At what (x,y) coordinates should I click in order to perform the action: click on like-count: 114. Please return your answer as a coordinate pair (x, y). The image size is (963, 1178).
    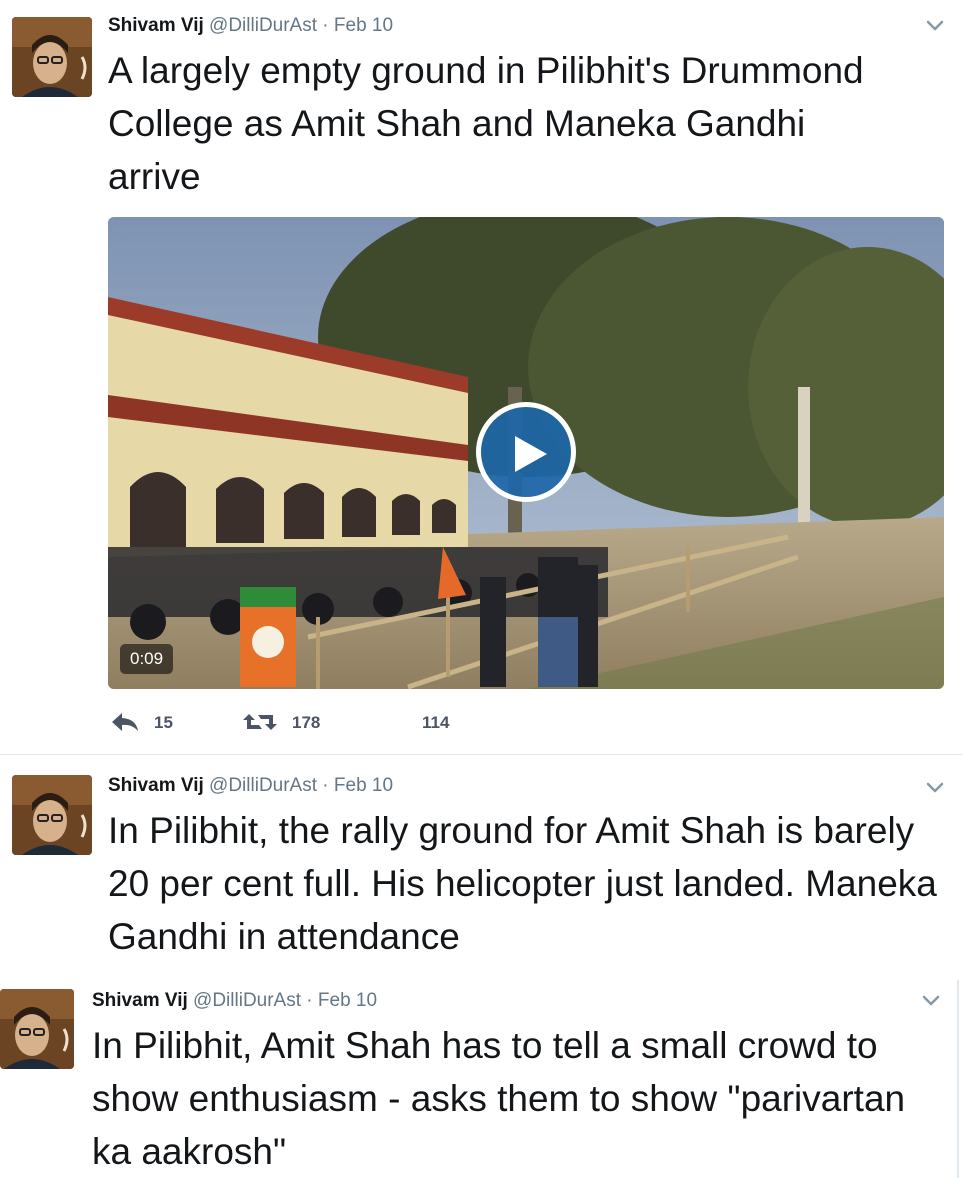
    Looking at the image, I should click on (436, 722).